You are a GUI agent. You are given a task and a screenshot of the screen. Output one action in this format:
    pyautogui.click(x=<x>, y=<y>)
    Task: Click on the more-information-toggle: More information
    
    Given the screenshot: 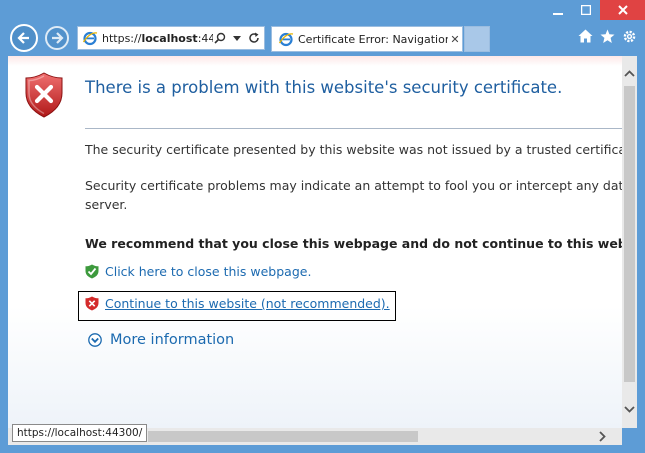 What is the action you would take?
    pyautogui.click(x=161, y=340)
    